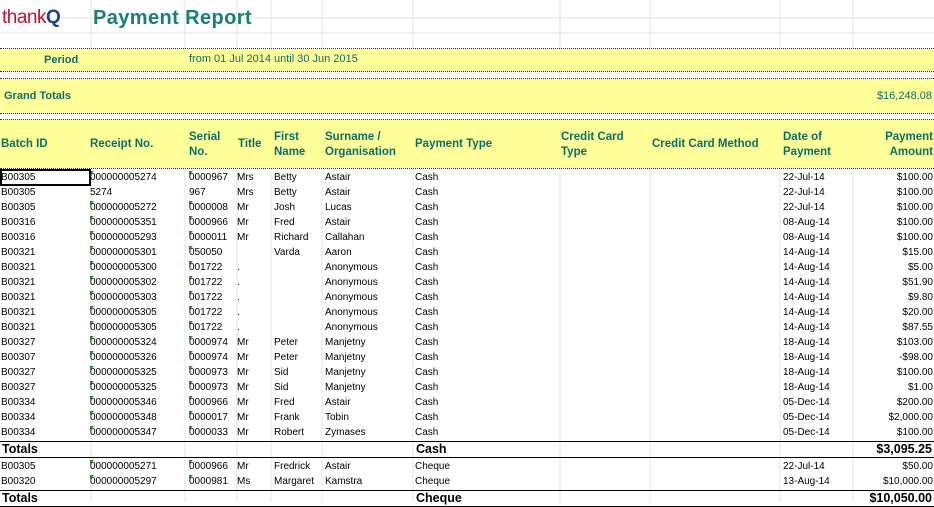 The image size is (934, 507). I want to click on cell-surname: Manjetny, so click(370, 387).